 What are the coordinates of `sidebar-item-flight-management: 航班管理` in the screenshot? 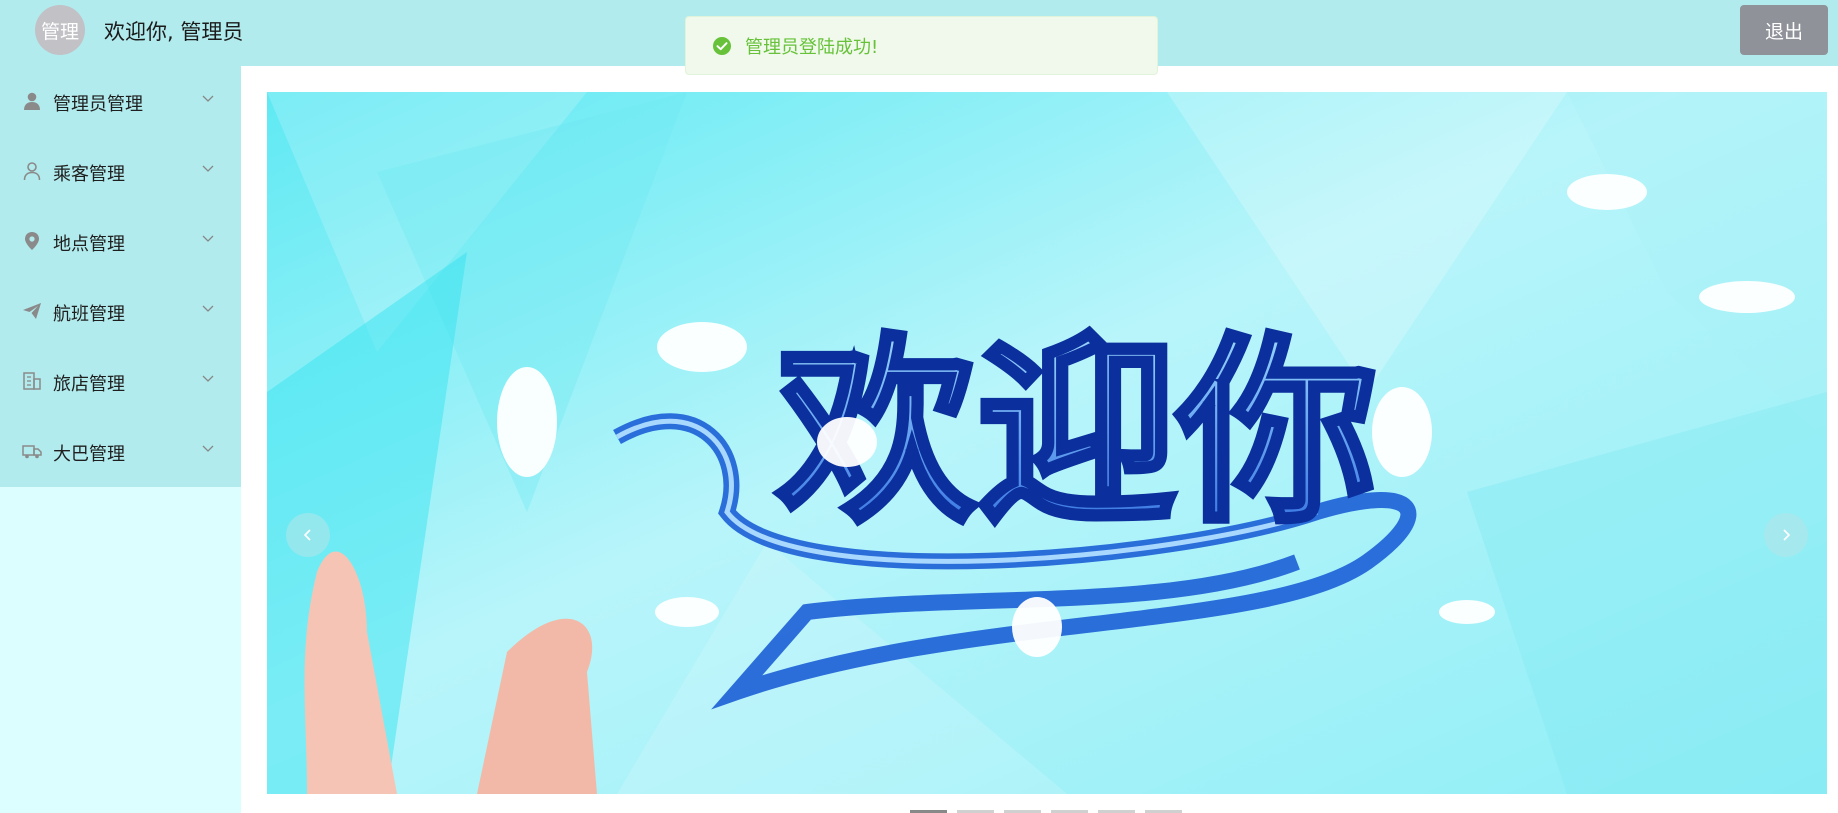 It's located at (120, 311).